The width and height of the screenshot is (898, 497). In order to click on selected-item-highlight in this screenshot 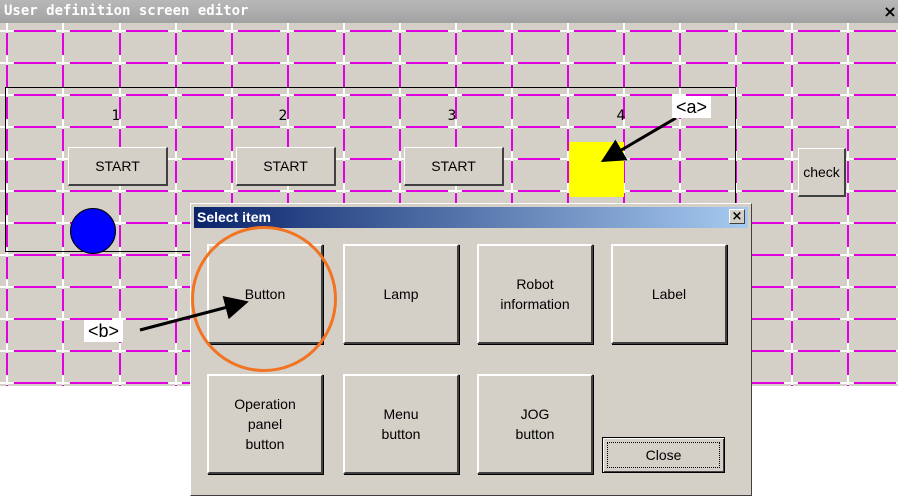, I will do `click(596, 169)`.